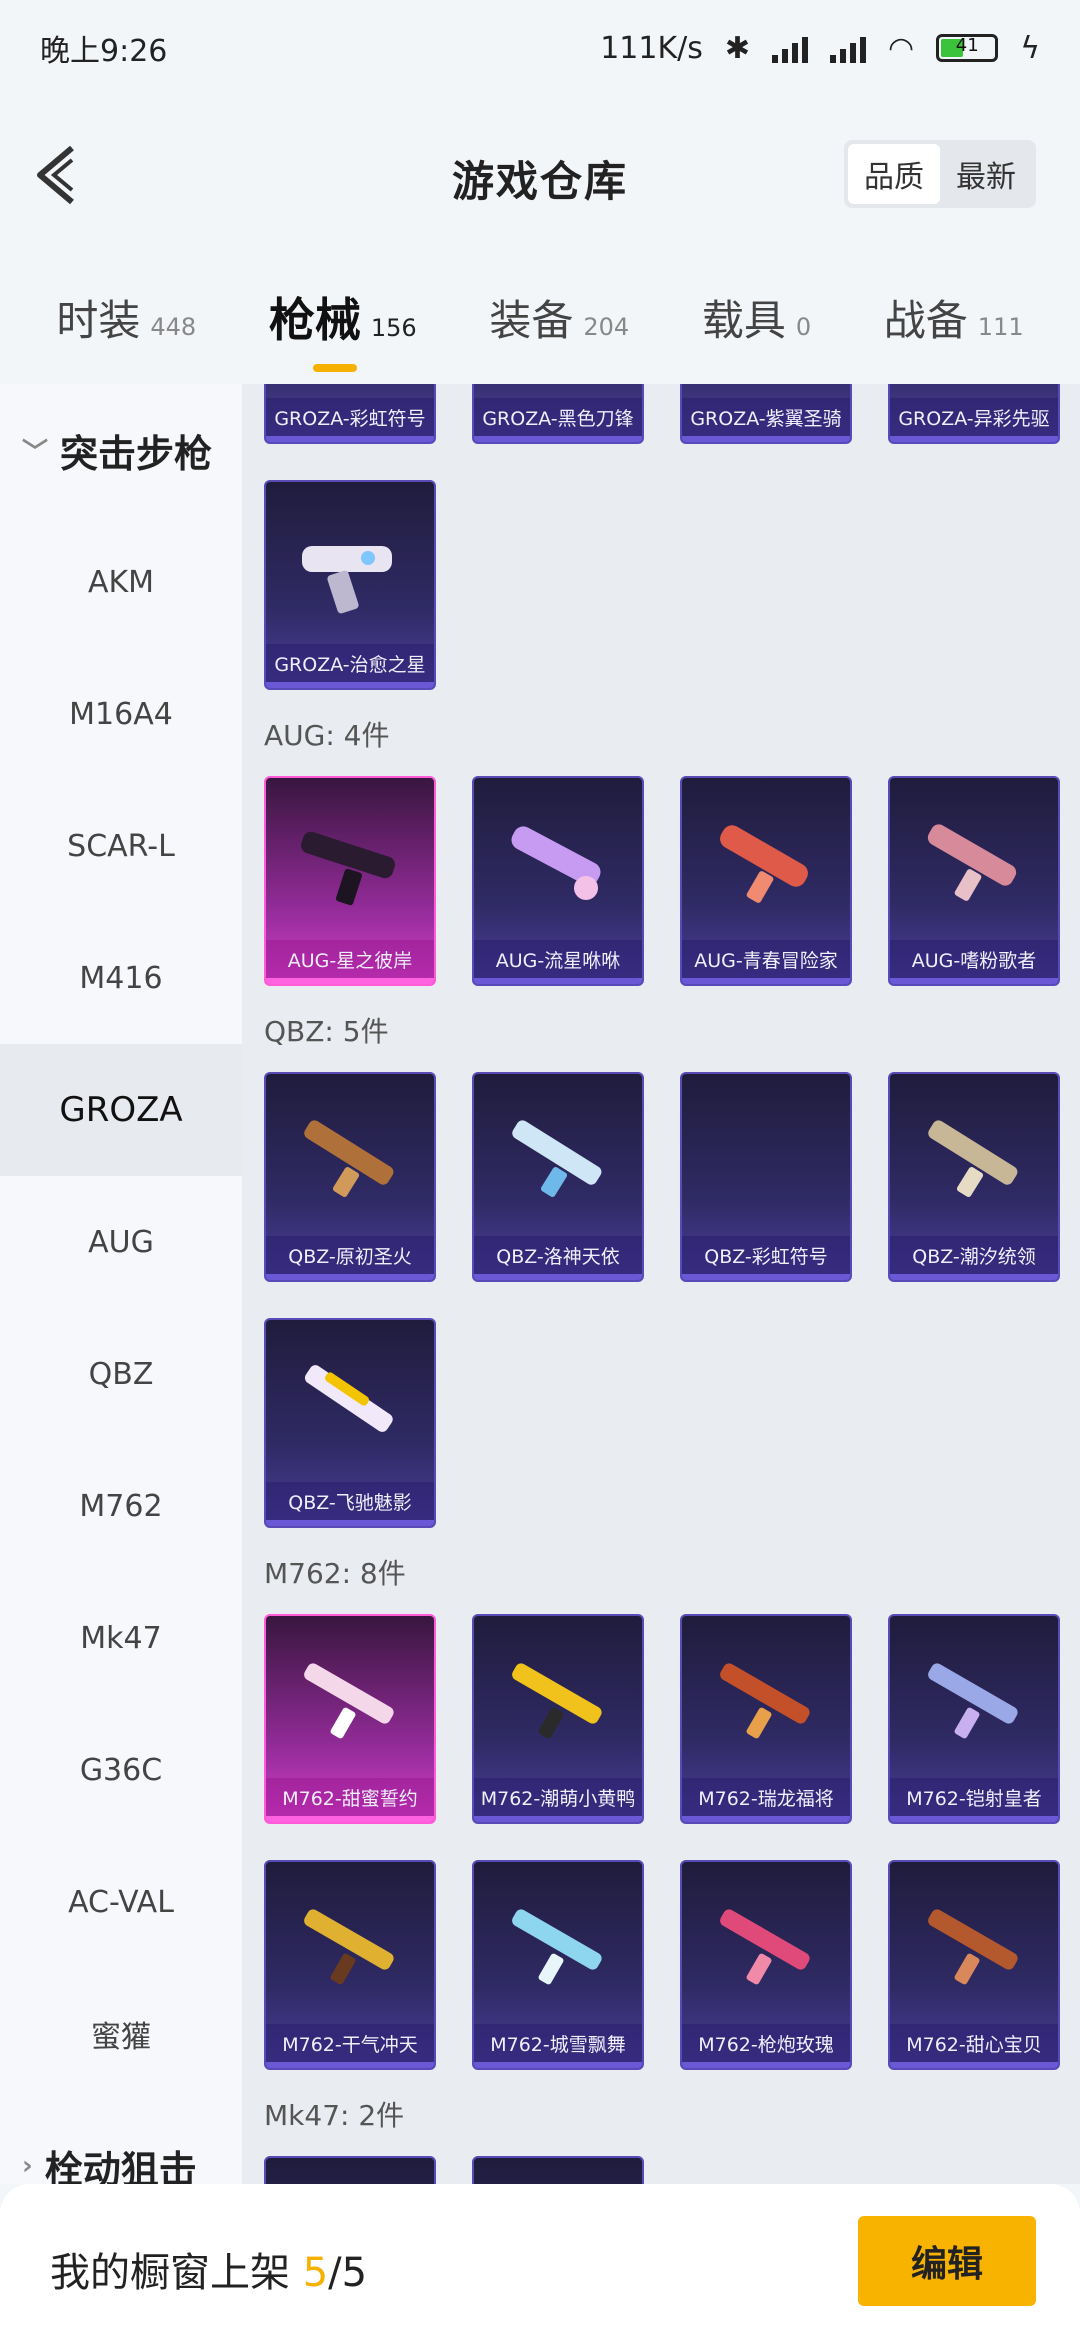 Image resolution: width=1080 pixels, height=2340 pixels. I want to click on sidebar-item-m762: M762, so click(121, 1506).